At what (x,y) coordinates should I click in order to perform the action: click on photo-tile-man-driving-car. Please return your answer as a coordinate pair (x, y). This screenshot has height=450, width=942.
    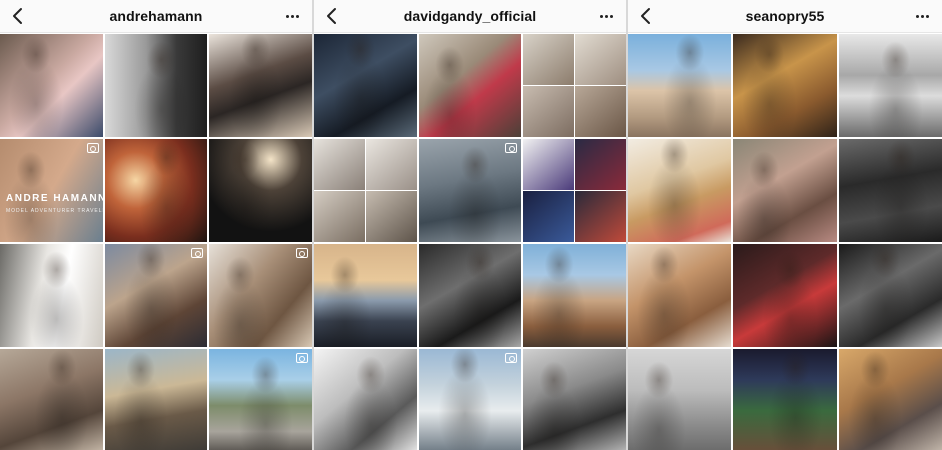
    Looking at the image, I should click on (365, 85).